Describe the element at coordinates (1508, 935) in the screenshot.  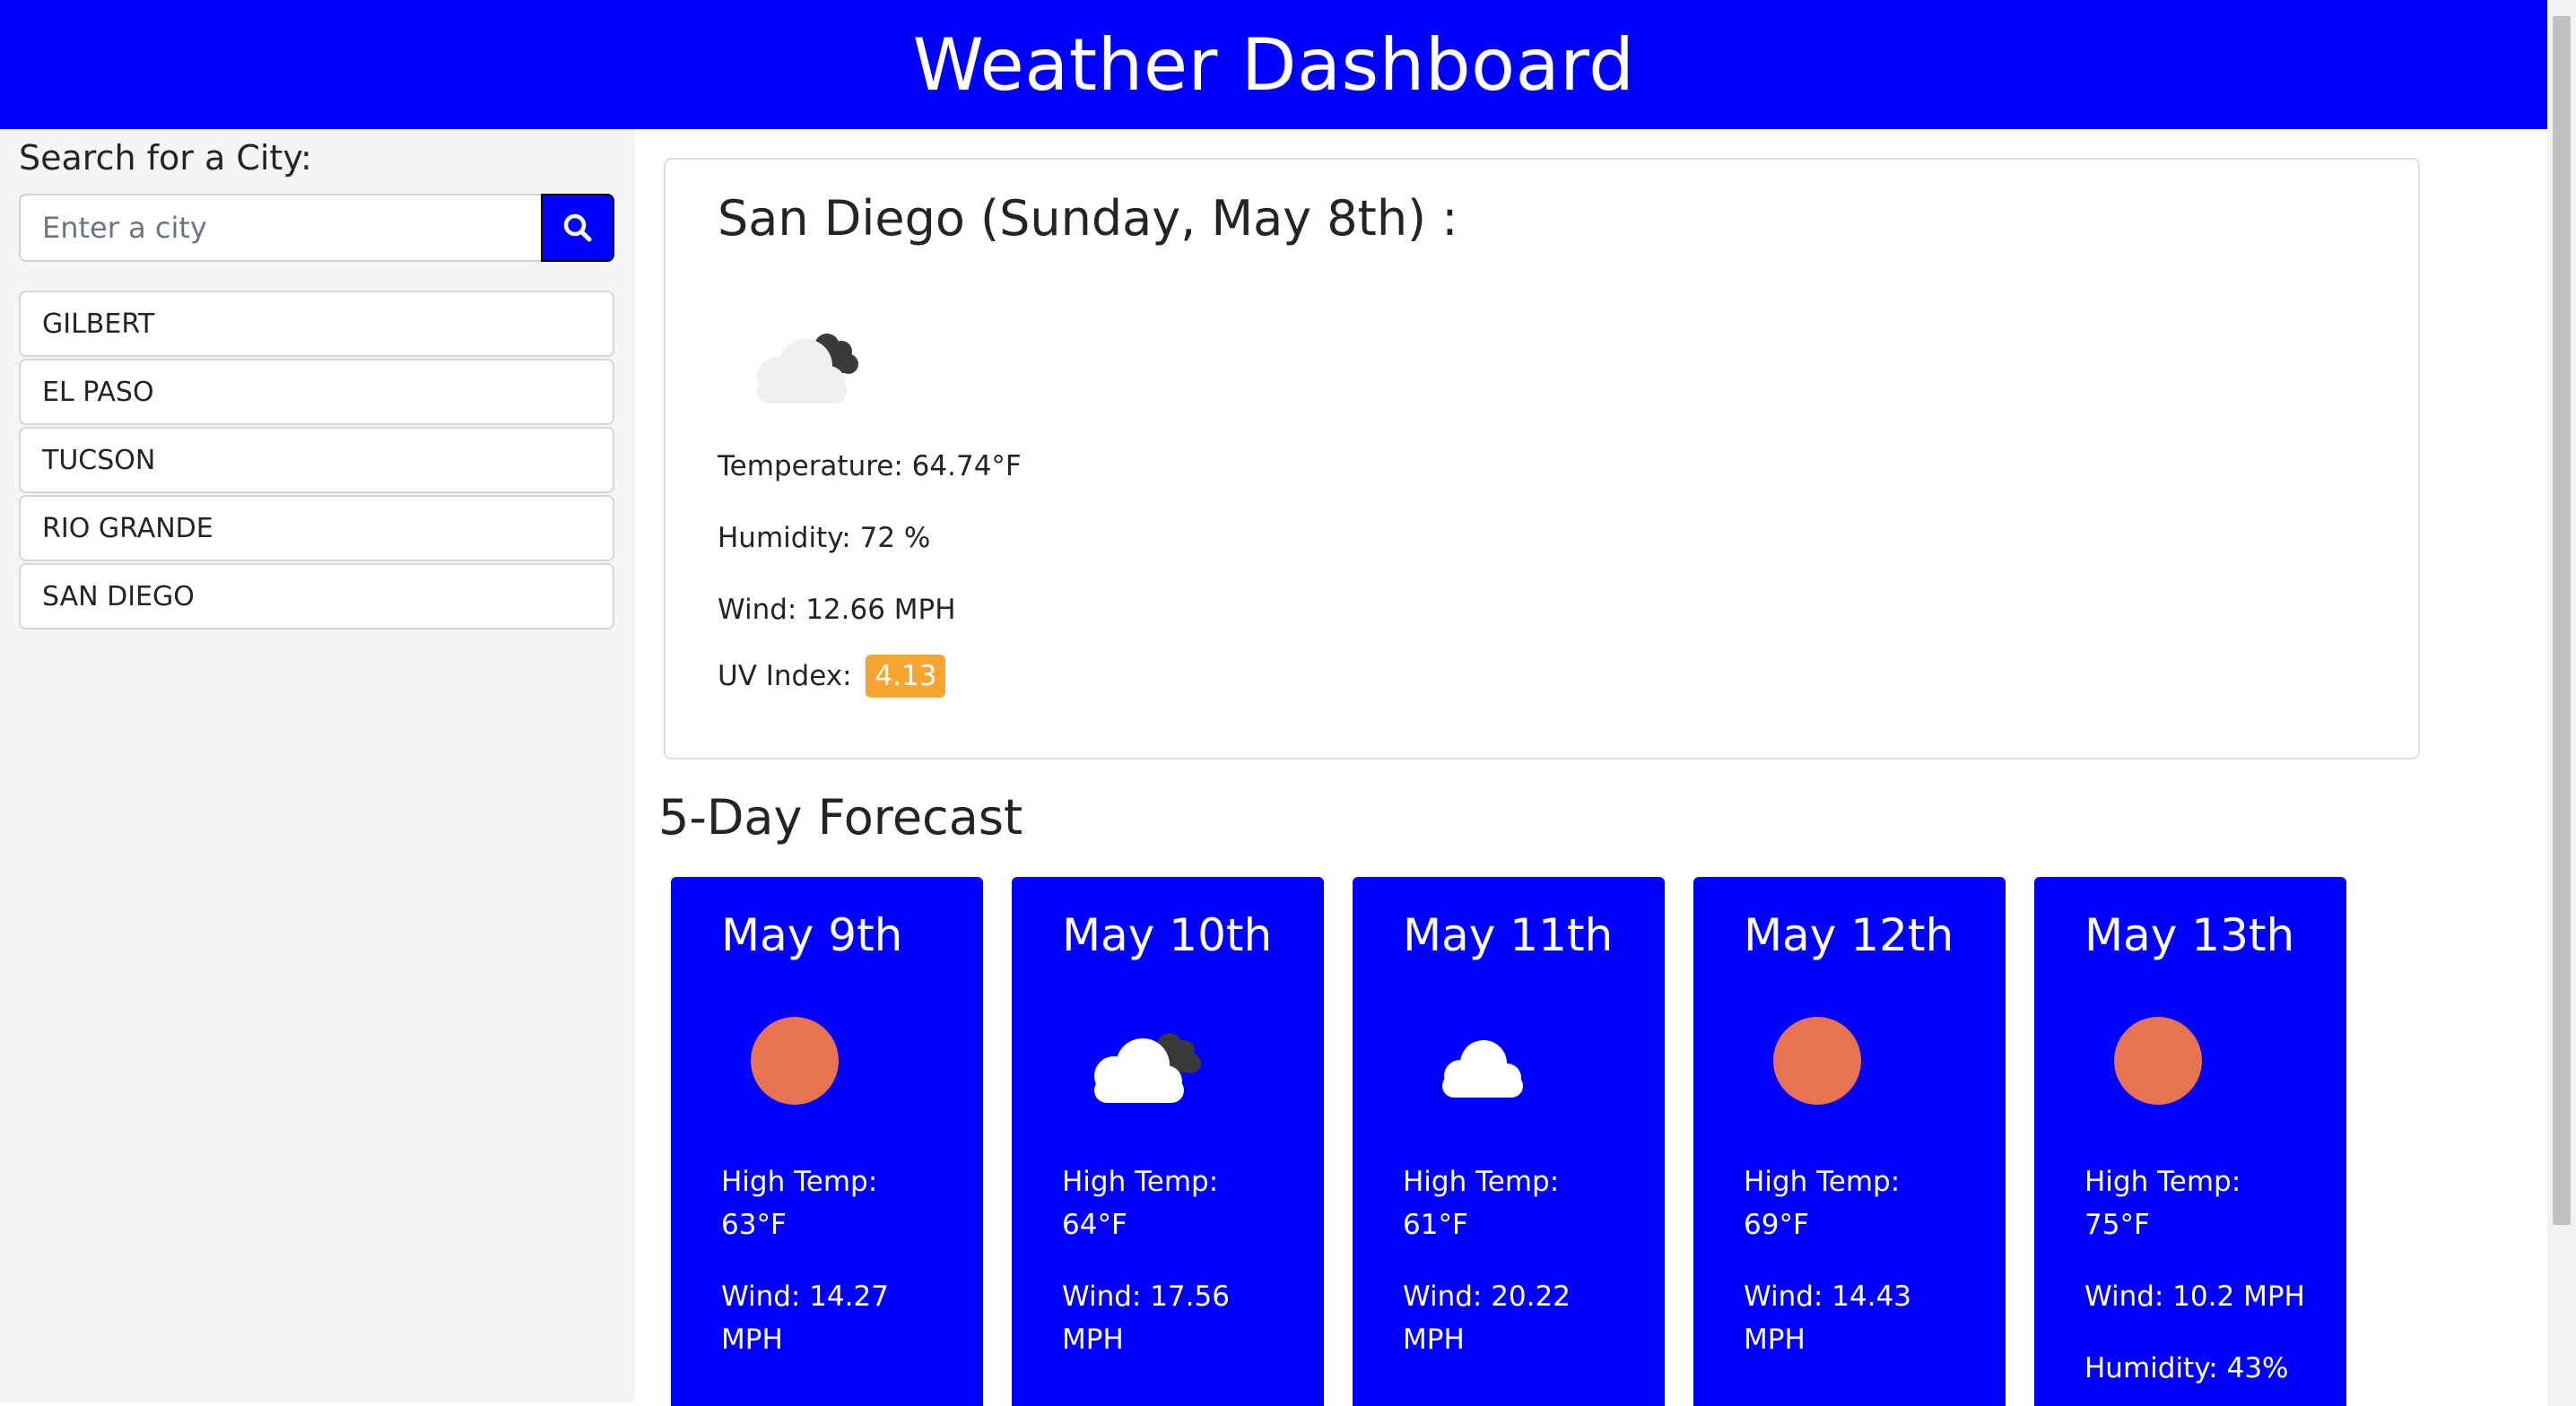
I see `forecast-date: May 11th` at that location.